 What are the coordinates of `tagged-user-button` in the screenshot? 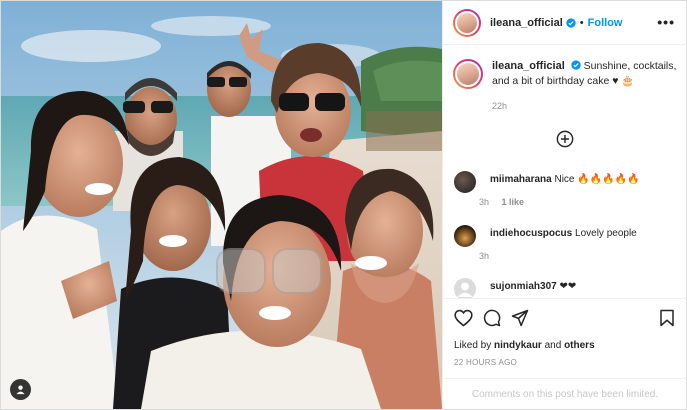 It's located at (20, 389).